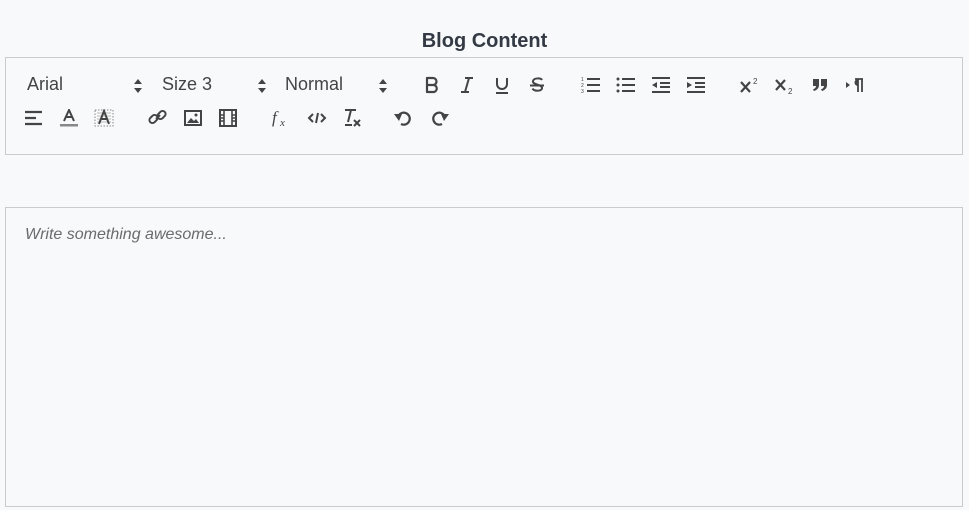 The image size is (969, 510). I want to click on text-color-icon, so click(69, 118).